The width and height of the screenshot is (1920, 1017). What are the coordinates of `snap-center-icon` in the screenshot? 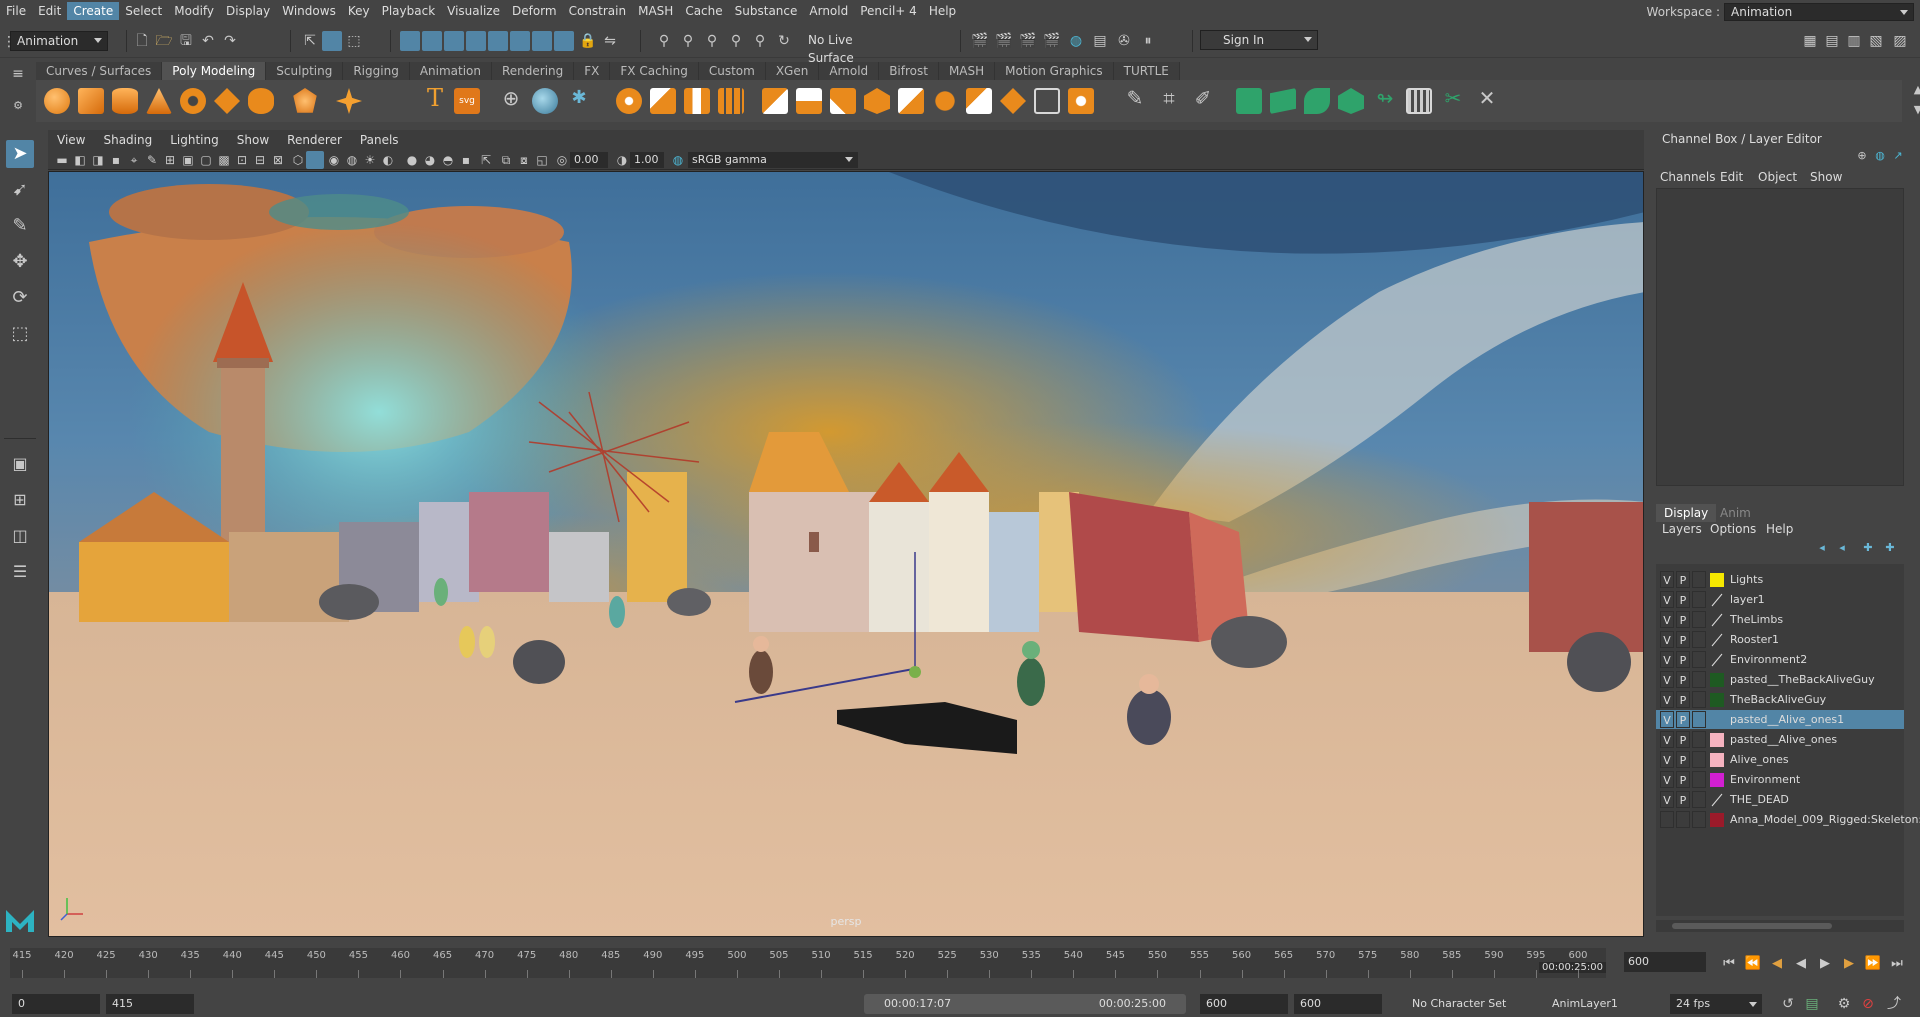 It's located at (542, 41).